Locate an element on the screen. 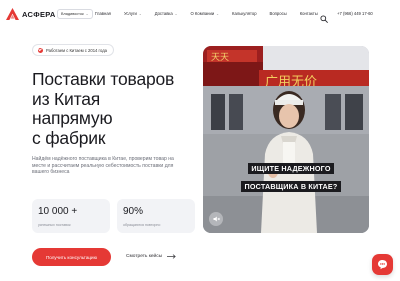 This screenshot has height=281, width=400. nav-item-label: Контакты is located at coordinates (308, 13).